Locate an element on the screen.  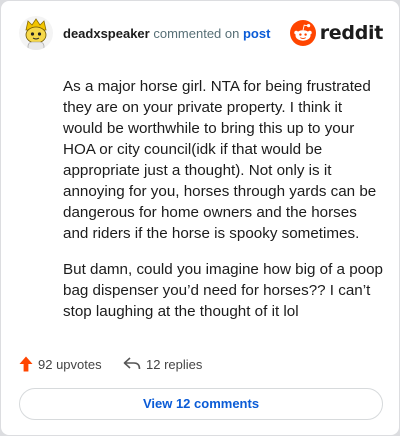
reddit-wordmark: reddit is located at coordinates (351, 33).